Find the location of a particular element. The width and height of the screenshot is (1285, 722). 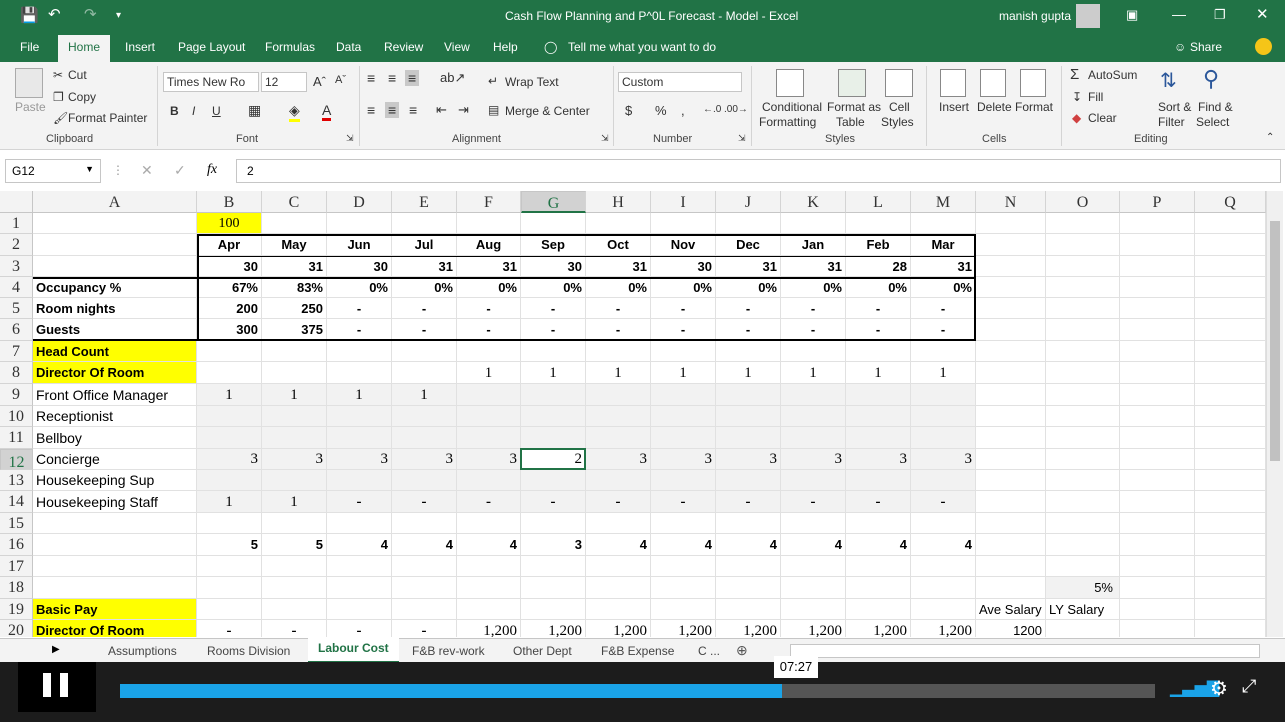

cell-g14: - is located at coordinates (553, 502).